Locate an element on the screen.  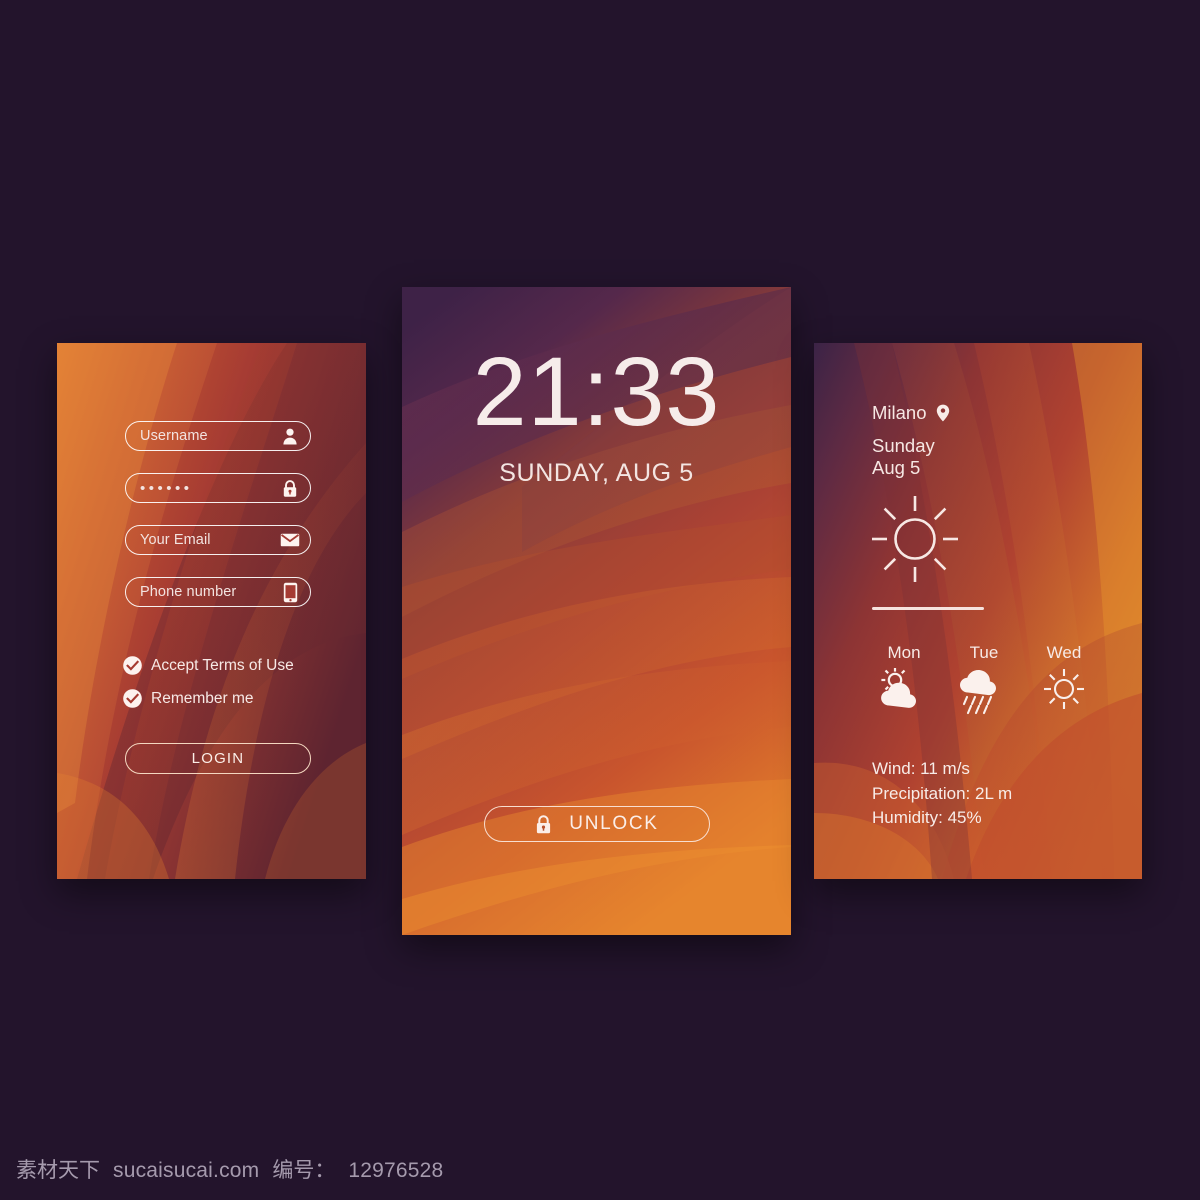
login-form-fields: Username •••••• Your Email Phone number is located at coordinates (218, 525).